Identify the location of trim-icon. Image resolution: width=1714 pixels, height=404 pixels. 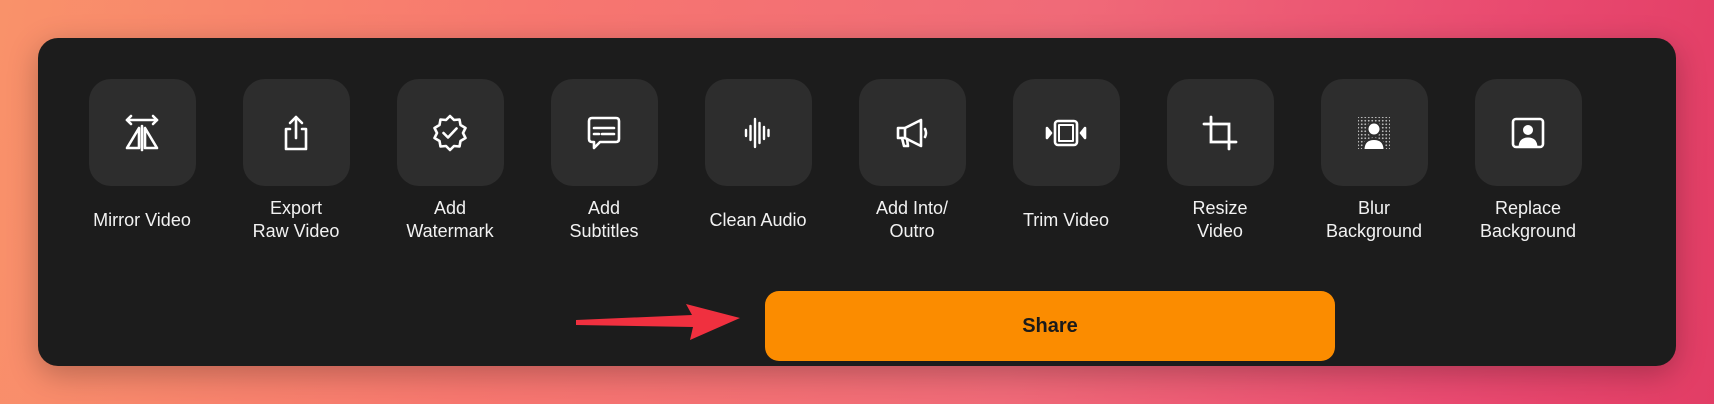
(1066, 132).